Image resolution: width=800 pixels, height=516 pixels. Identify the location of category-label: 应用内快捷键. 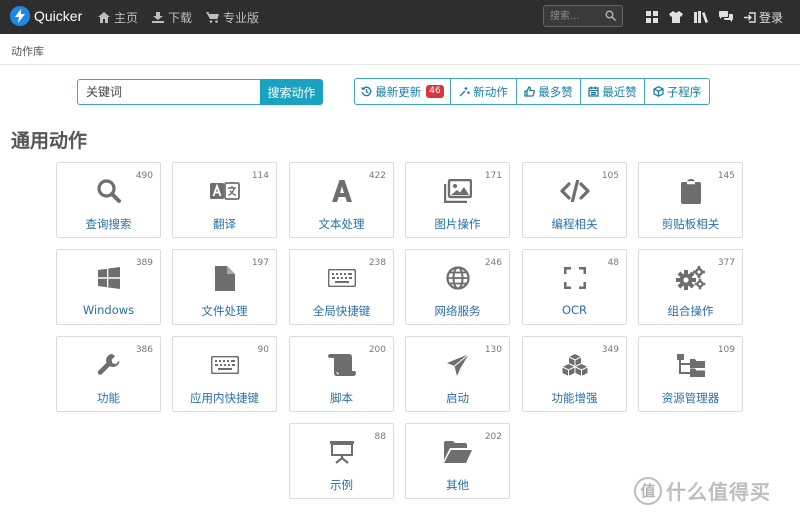
(224, 398).